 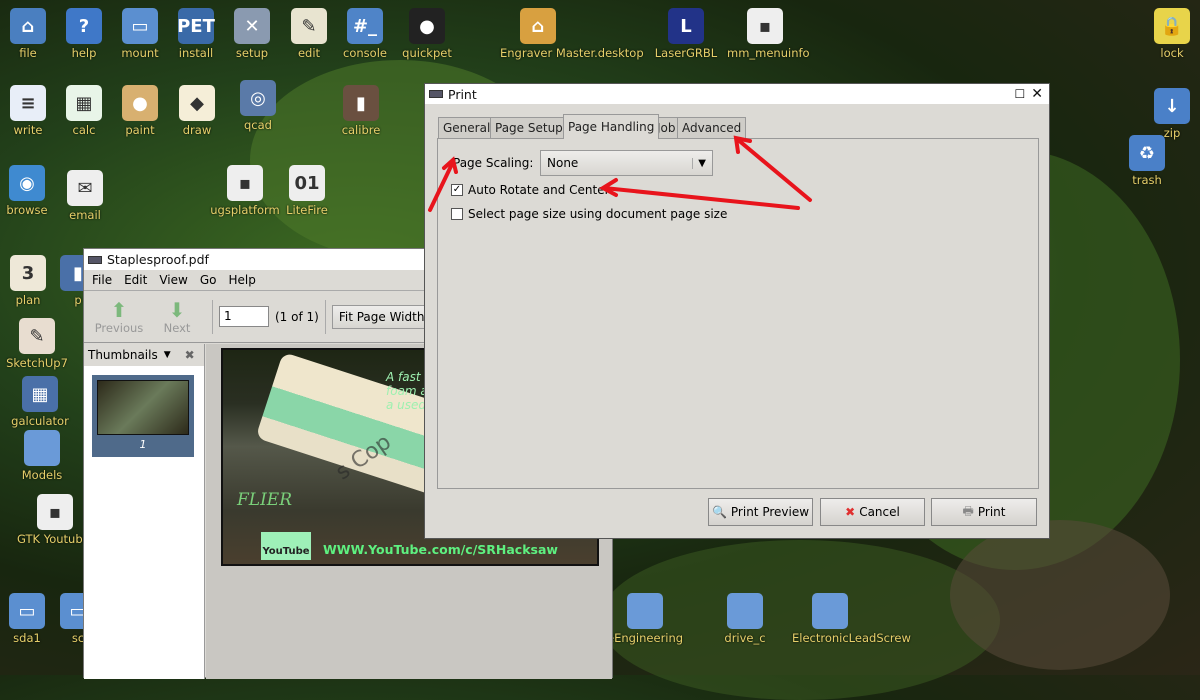 I want to click on desktop-icon-trash: ♻ trash, so click(x=1147, y=161).